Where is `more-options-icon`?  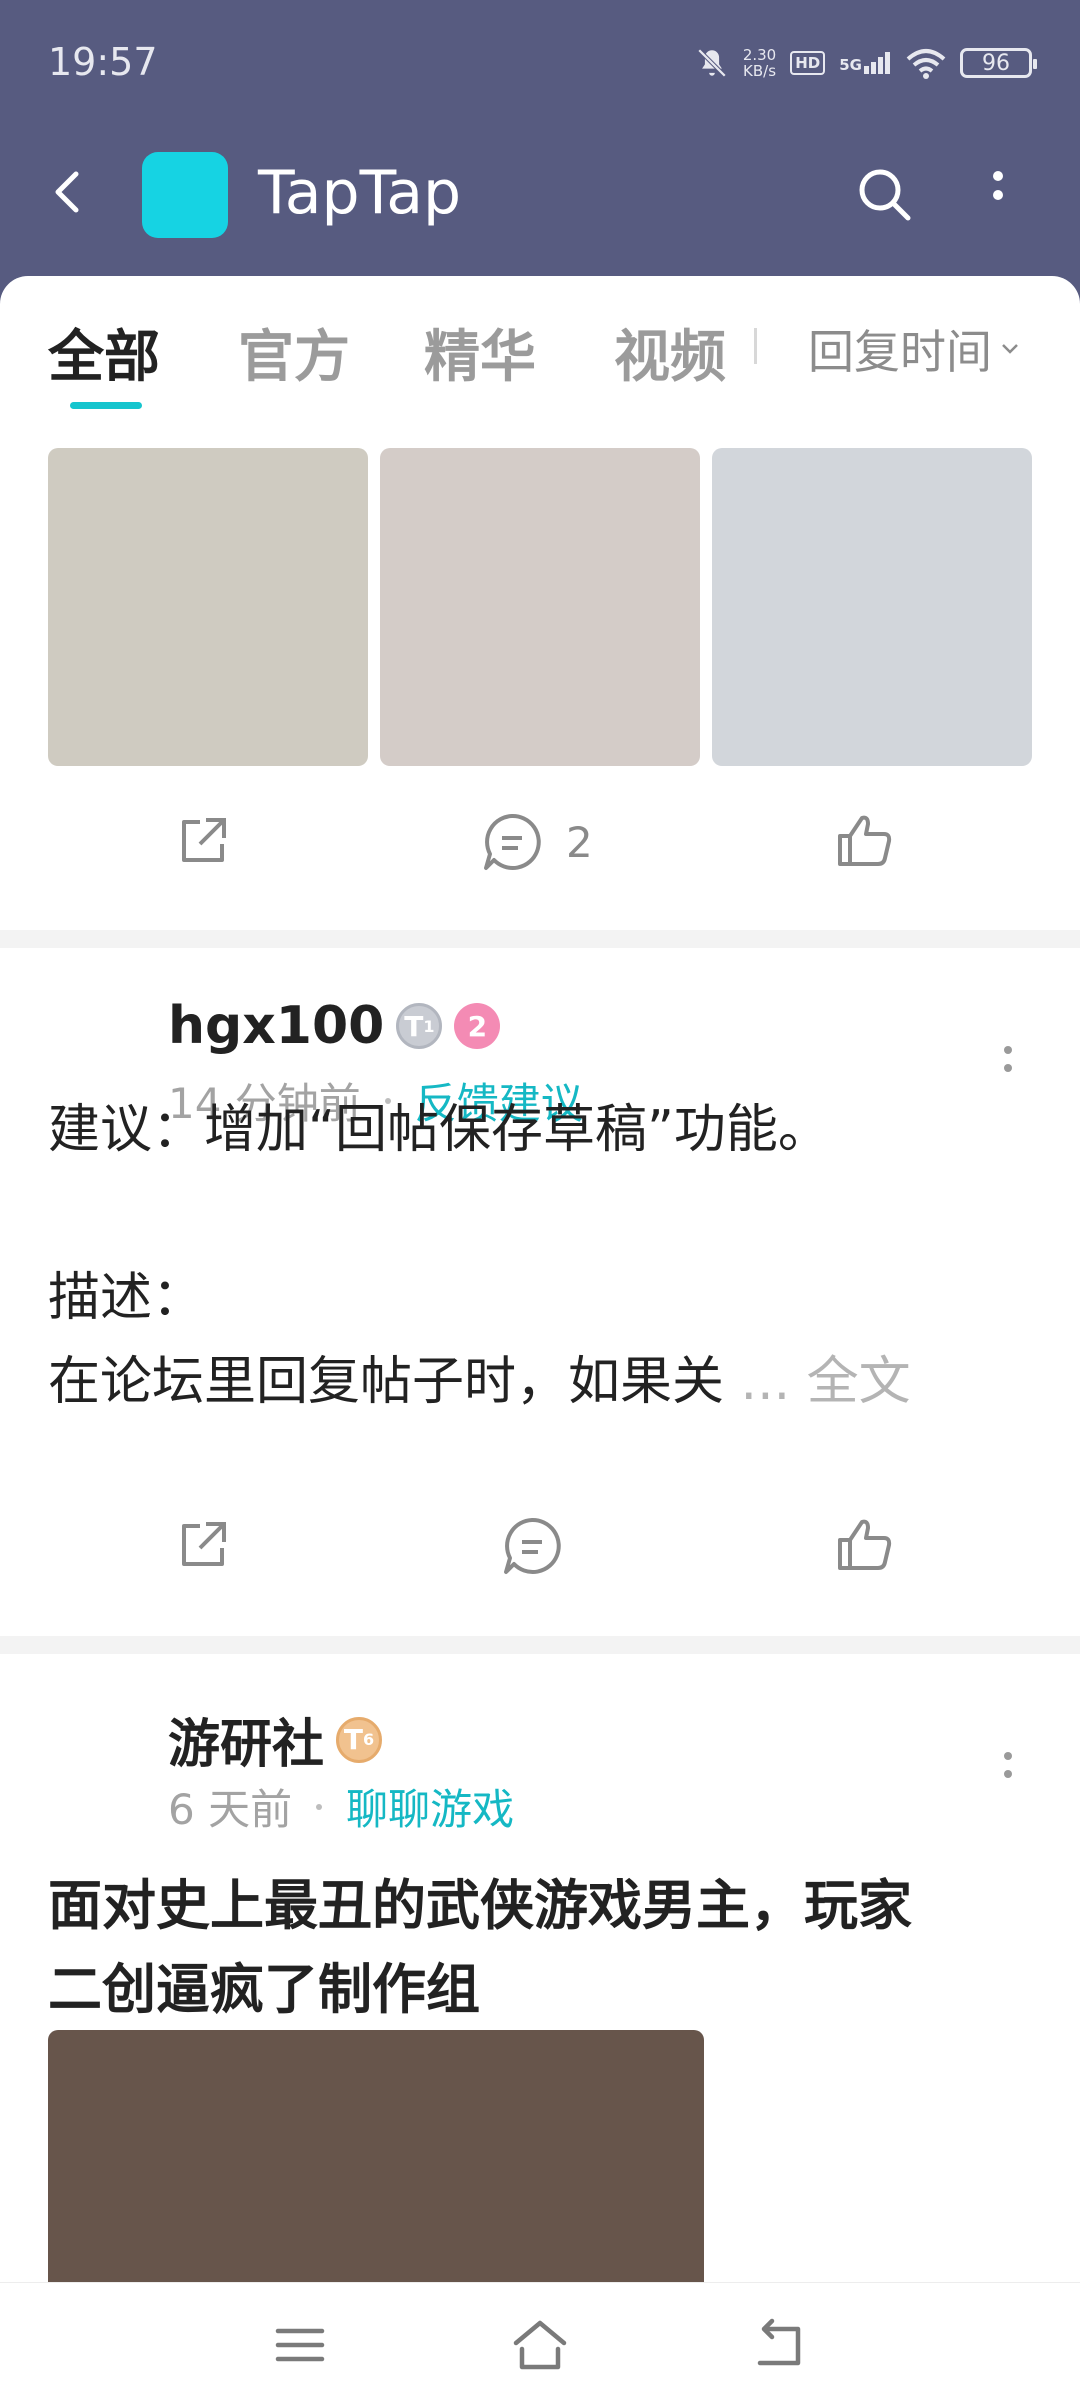
more-options-icon is located at coordinates (998, 195).